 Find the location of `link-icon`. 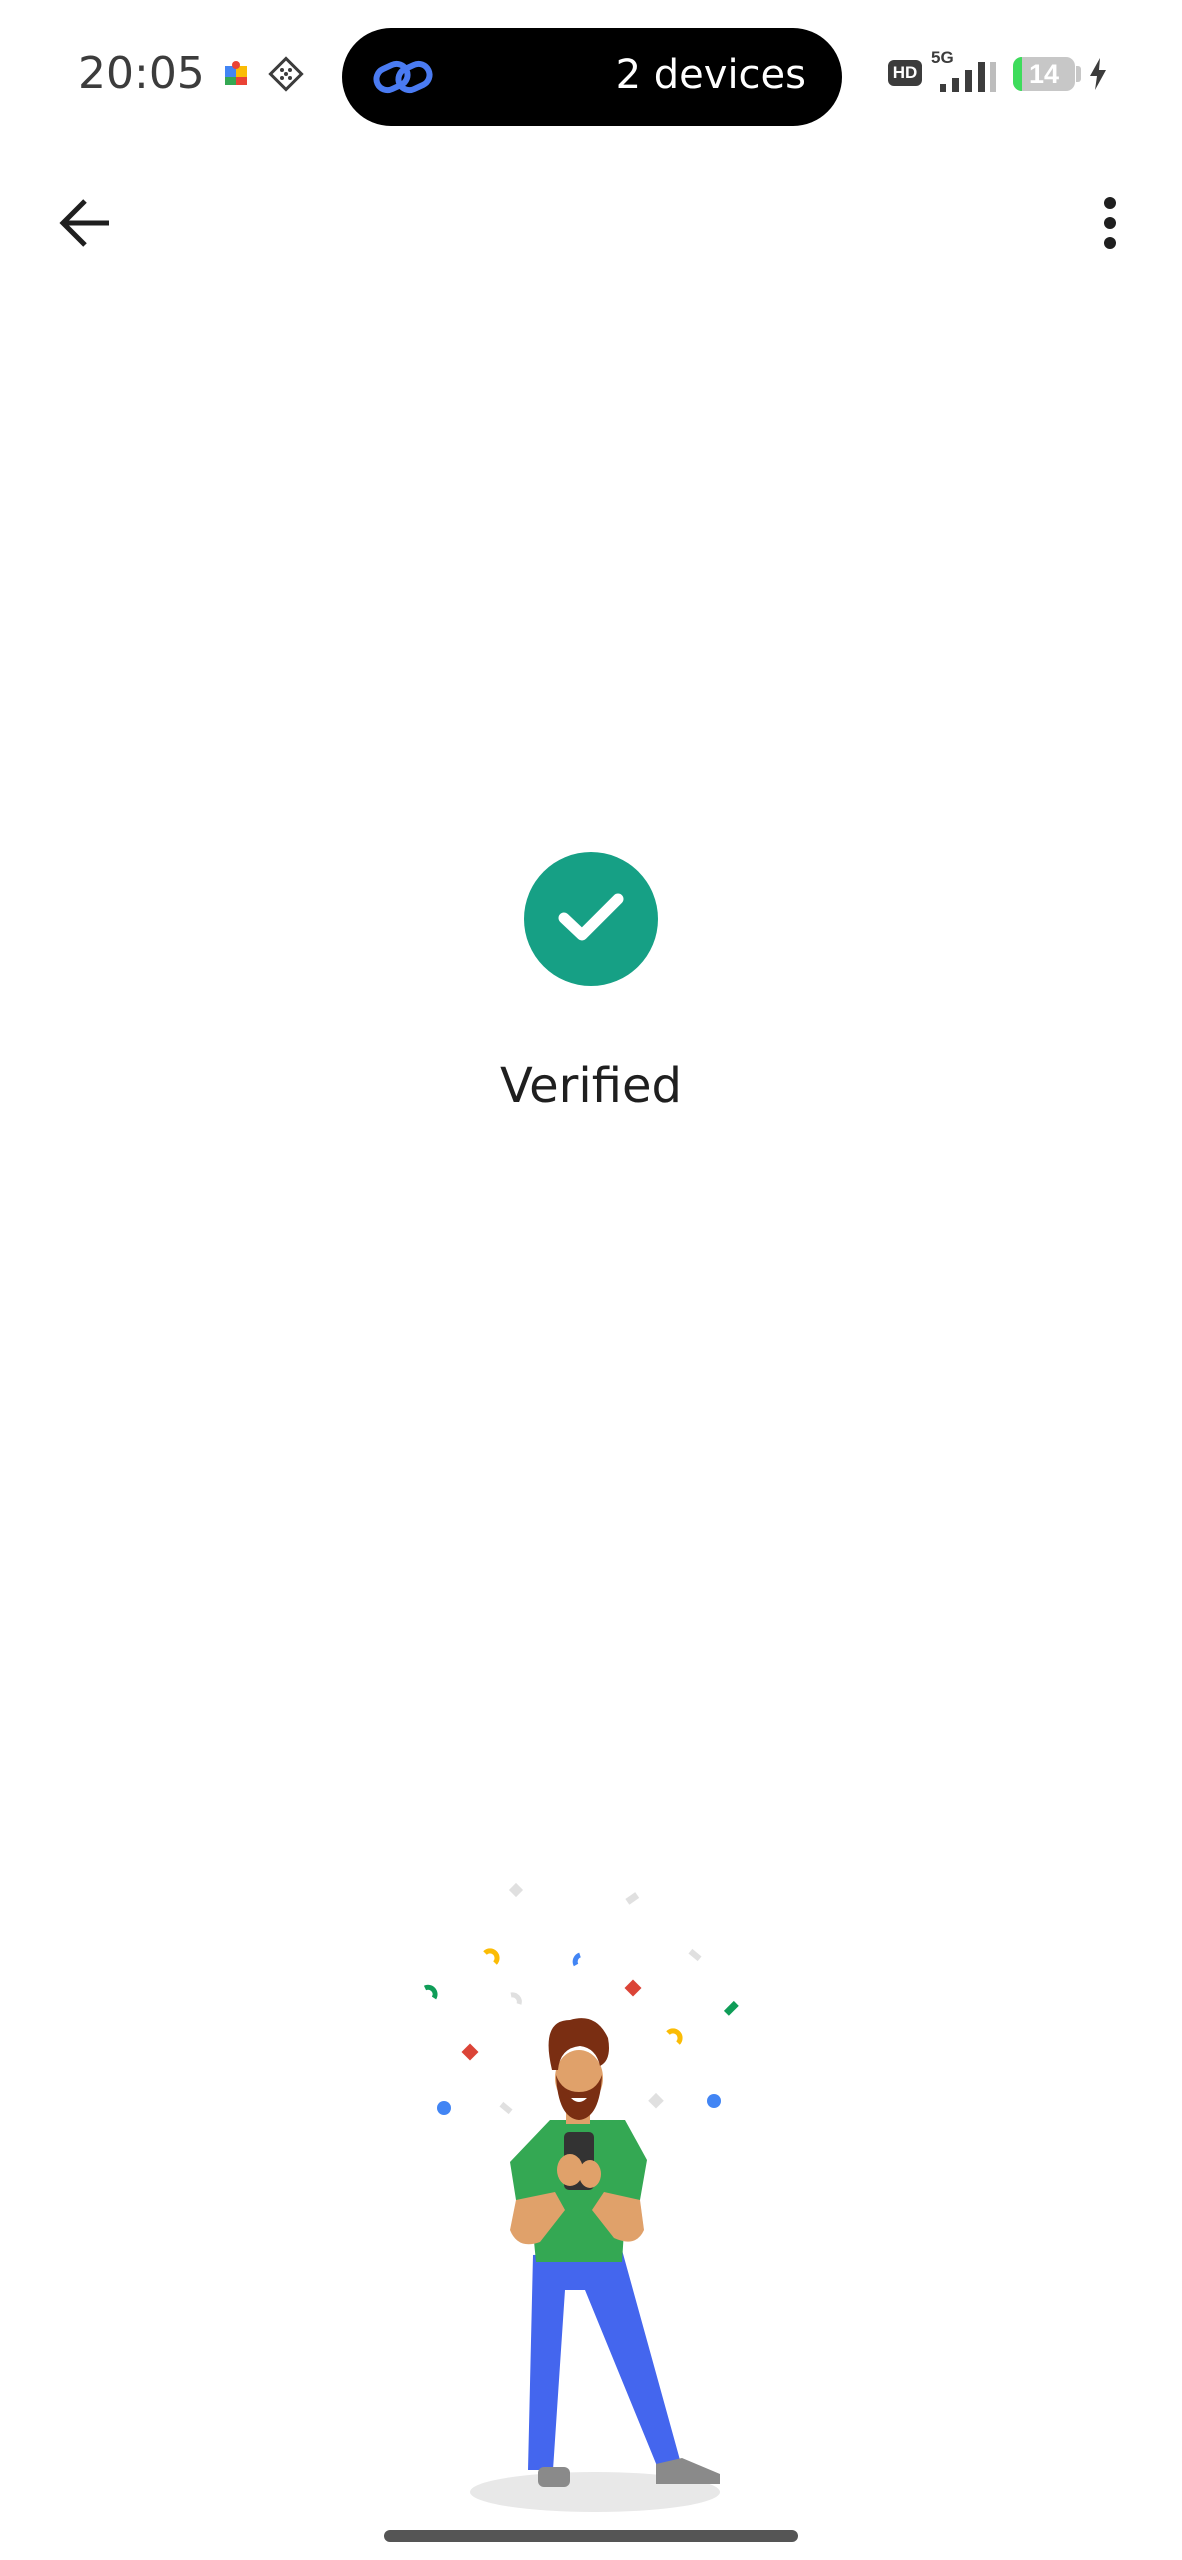

link-icon is located at coordinates (403, 79).